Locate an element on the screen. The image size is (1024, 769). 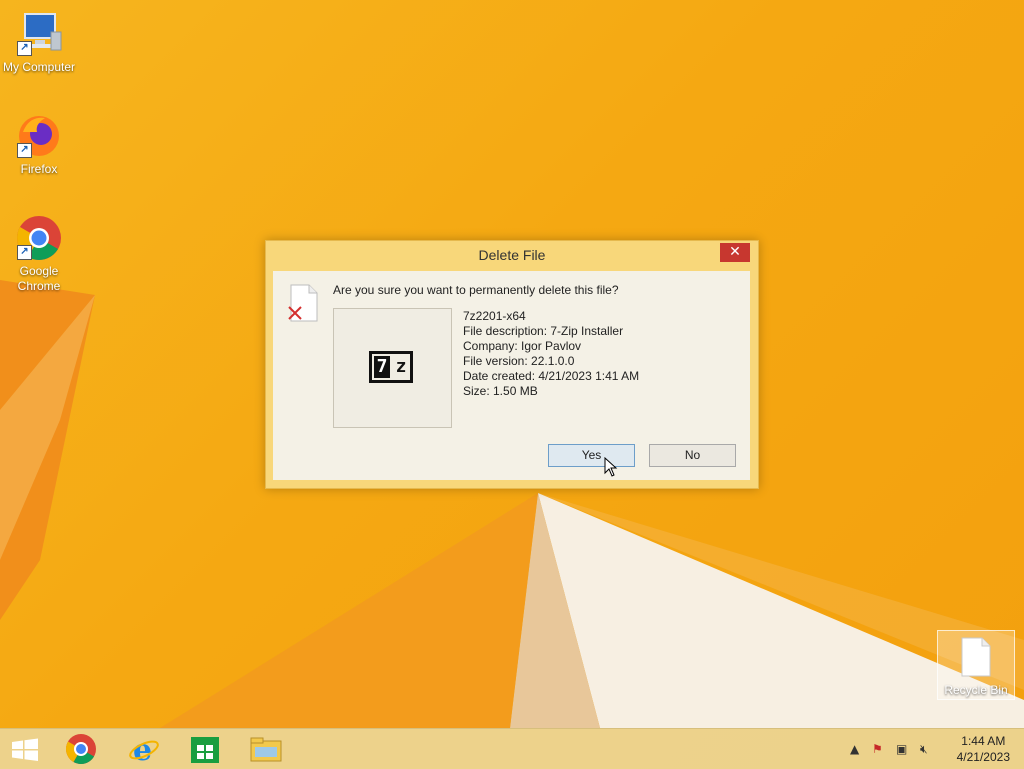
windows-start-icon is located at coordinates (25, 749).